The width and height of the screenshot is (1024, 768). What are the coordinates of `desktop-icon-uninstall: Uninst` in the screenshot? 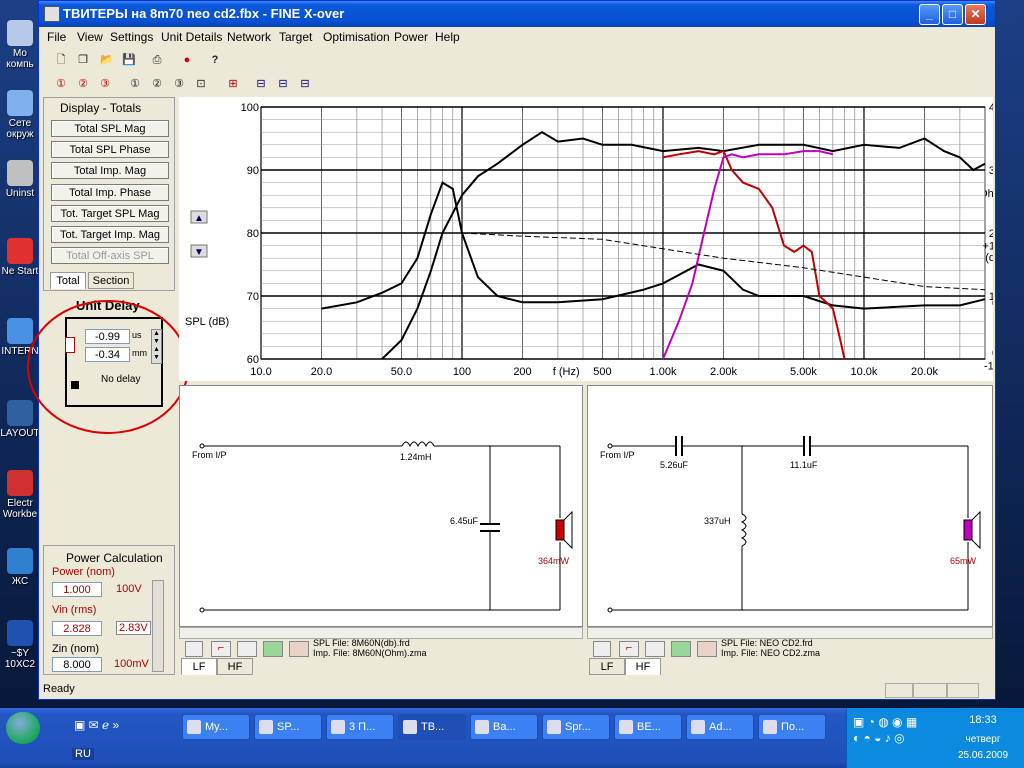 It's located at (20, 179).